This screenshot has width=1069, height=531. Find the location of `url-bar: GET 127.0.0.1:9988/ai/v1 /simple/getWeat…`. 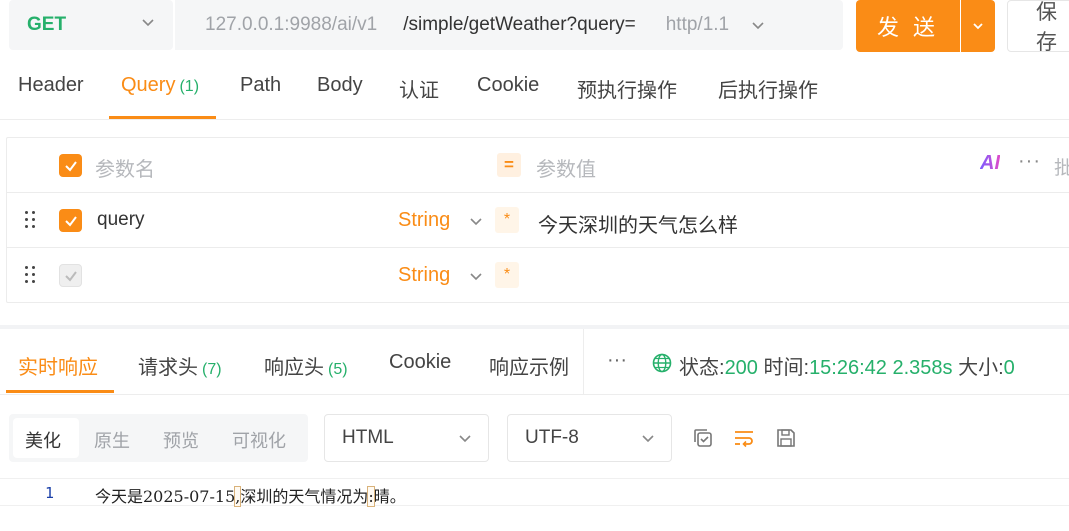

url-bar: GET 127.0.0.1:9988/ai/v1 /simple/getWeat… is located at coordinates (534, 27).